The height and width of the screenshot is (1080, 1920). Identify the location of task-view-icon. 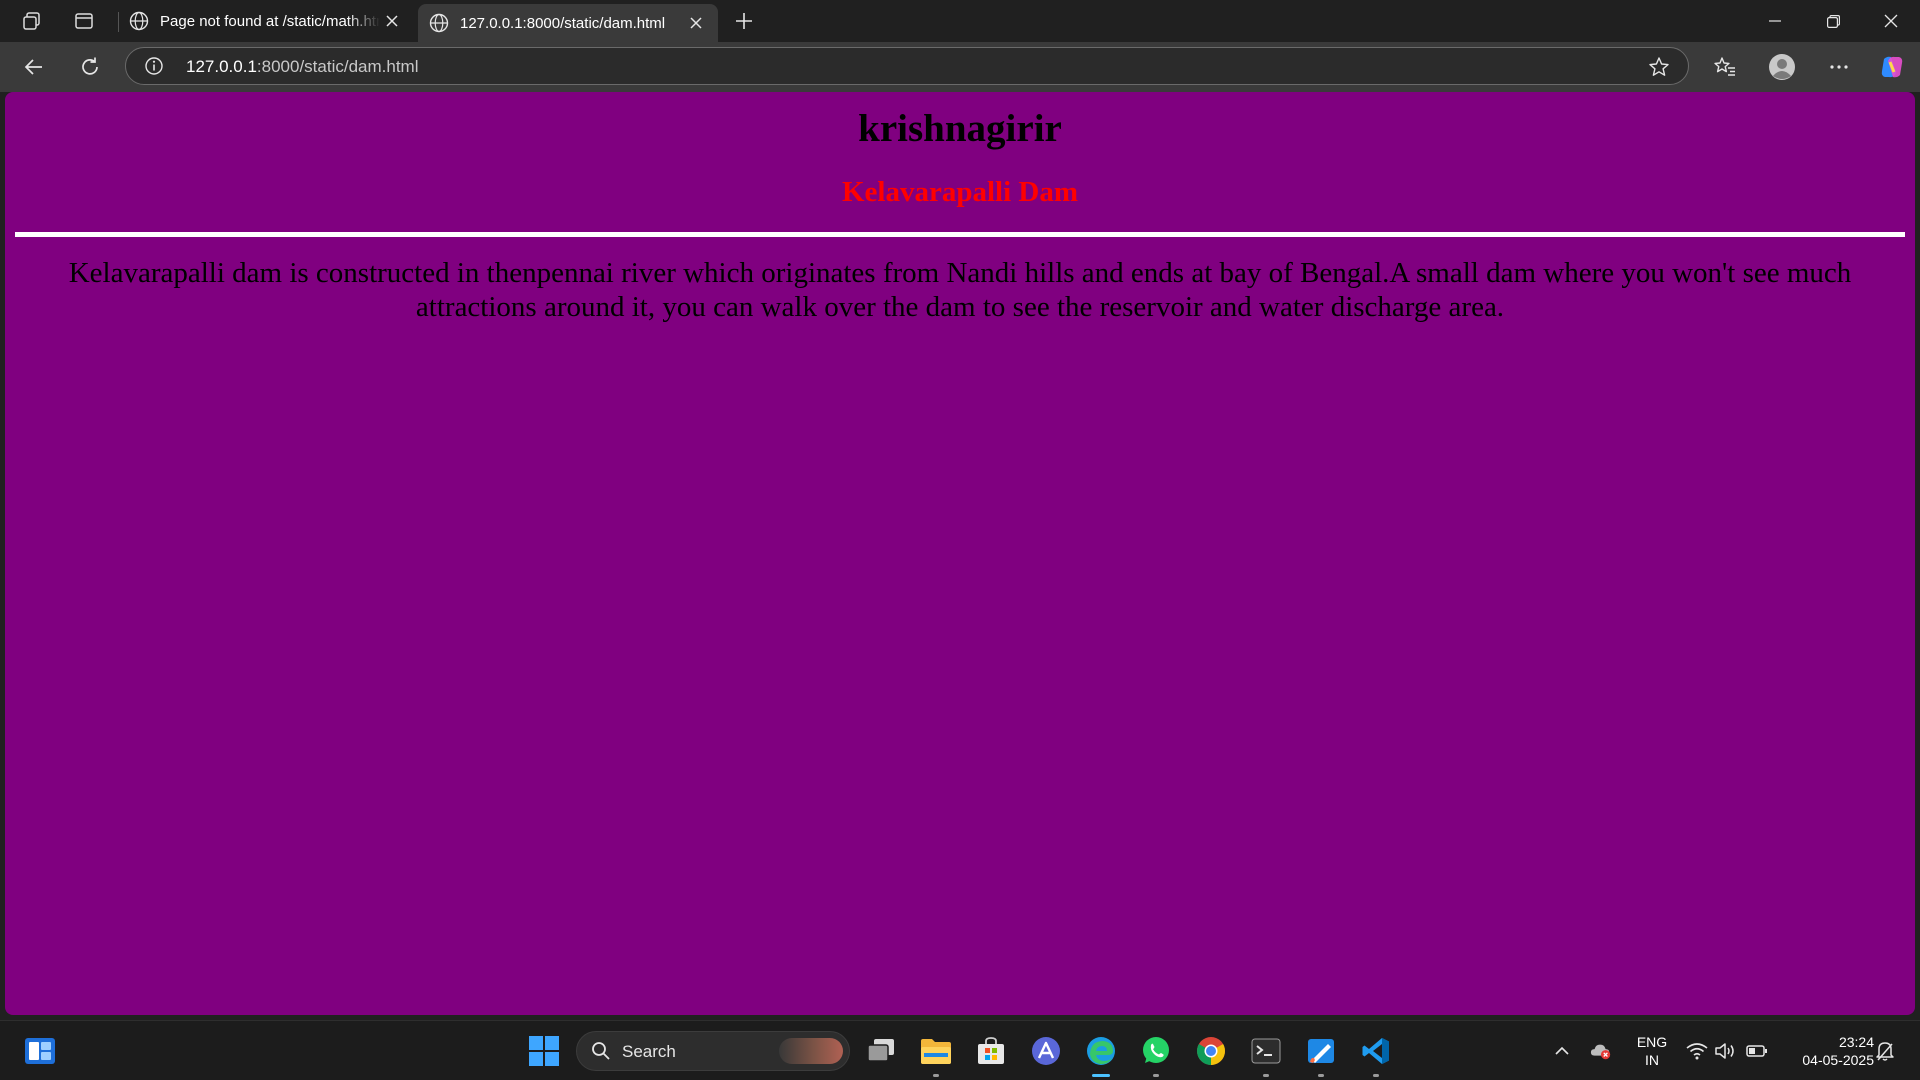
(880, 1050).